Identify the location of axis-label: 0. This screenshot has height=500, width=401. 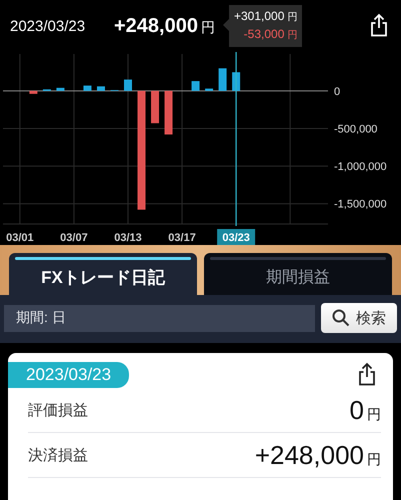
(337, 92).